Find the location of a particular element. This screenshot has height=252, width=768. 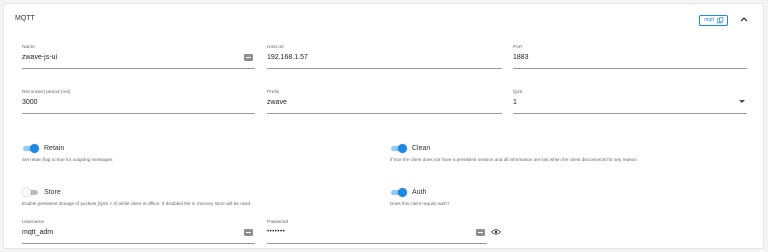

password-label: Password is located at coordinates (278, 222).